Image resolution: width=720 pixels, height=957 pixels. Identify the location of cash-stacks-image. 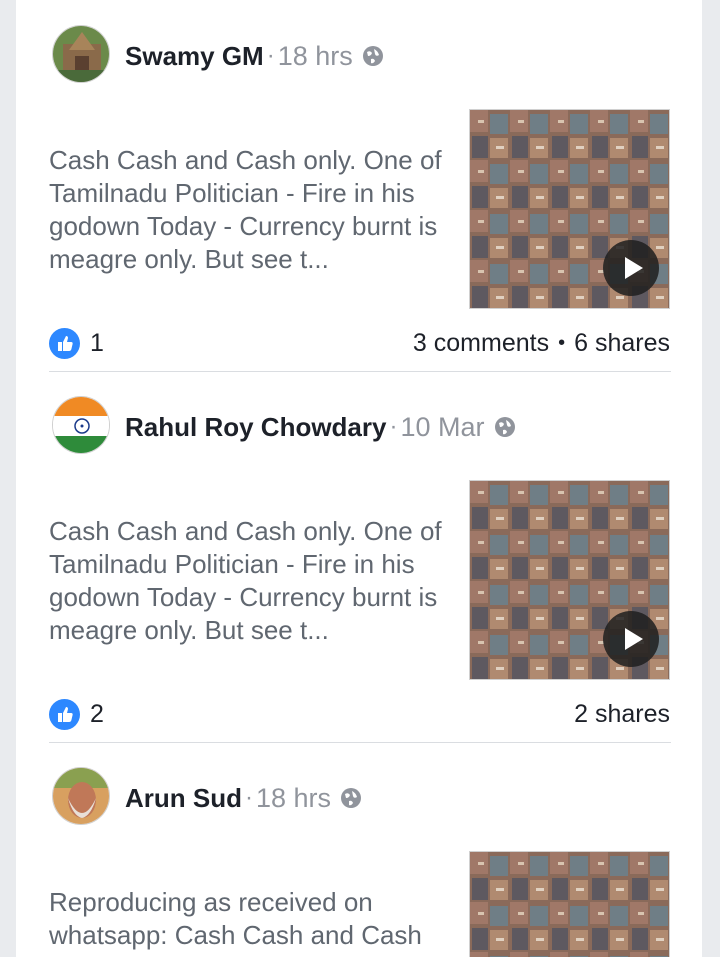
(569, 904).